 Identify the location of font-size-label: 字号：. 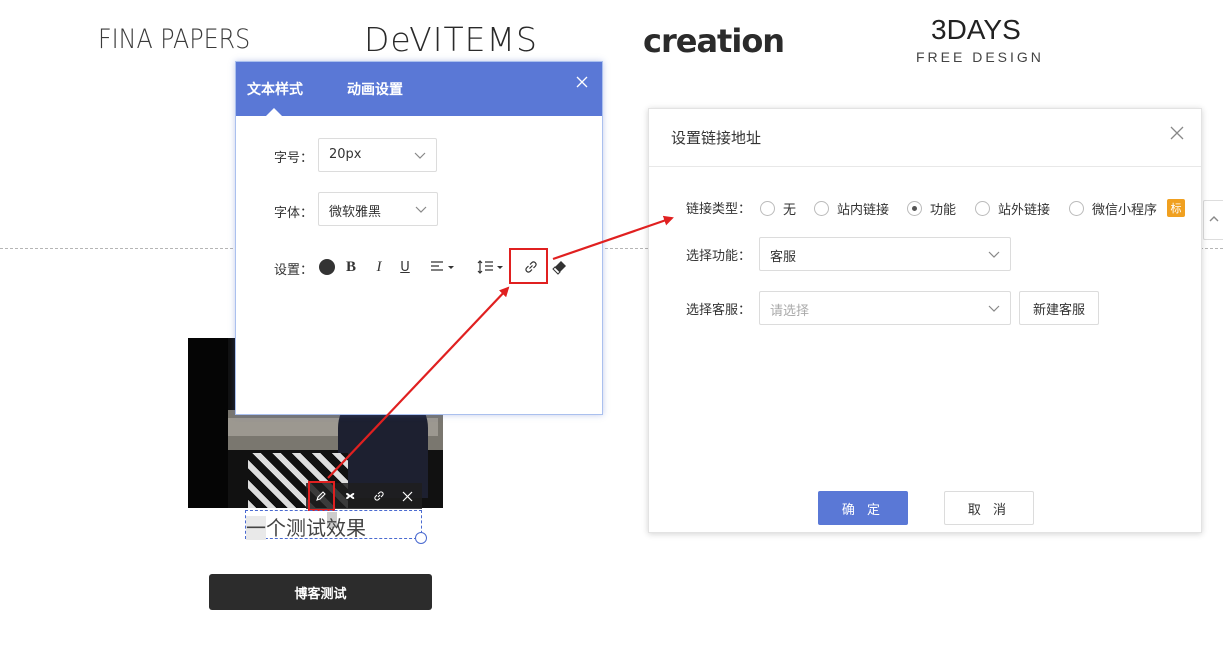
(294, 158).